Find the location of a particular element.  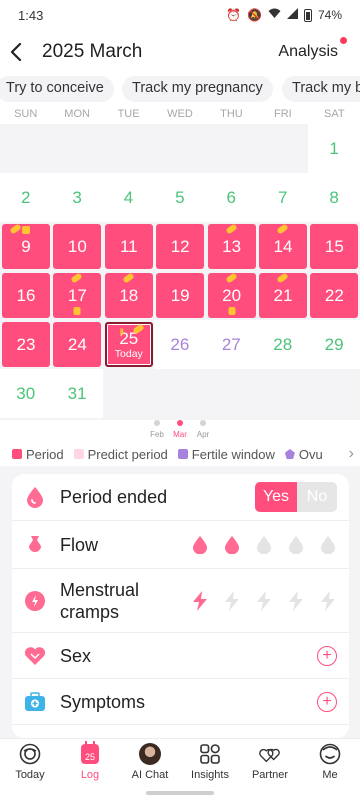

log-date-badge: 25 is located at coordinates (90, 752).